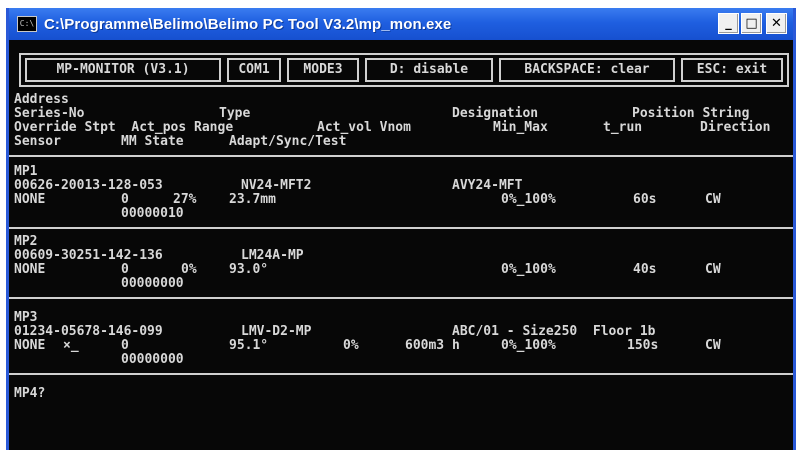 This screenshot has height=450, width=802. I want to click on window-controls: _ □ ✕, so click(752, 23).